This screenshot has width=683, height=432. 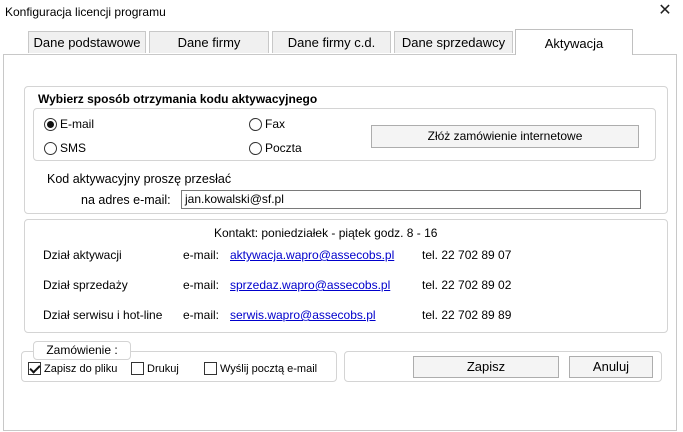 What do you see at coordinates (103, 315) in the screenshot?
I see `dept-service: Dział serwisu i hot-line` at bounding box center [103, 315].